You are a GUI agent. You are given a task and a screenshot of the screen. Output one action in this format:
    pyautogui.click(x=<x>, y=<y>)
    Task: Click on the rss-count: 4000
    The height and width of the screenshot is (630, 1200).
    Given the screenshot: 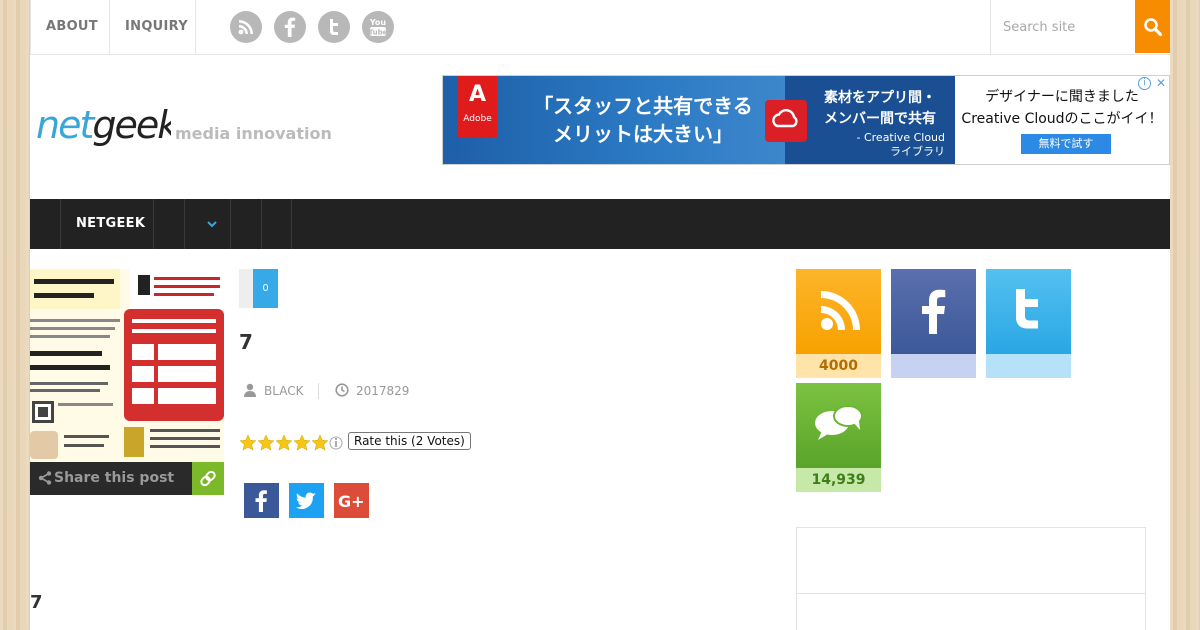 What is the action you would take?
    pyautogui.click(x=838, y=366)
    